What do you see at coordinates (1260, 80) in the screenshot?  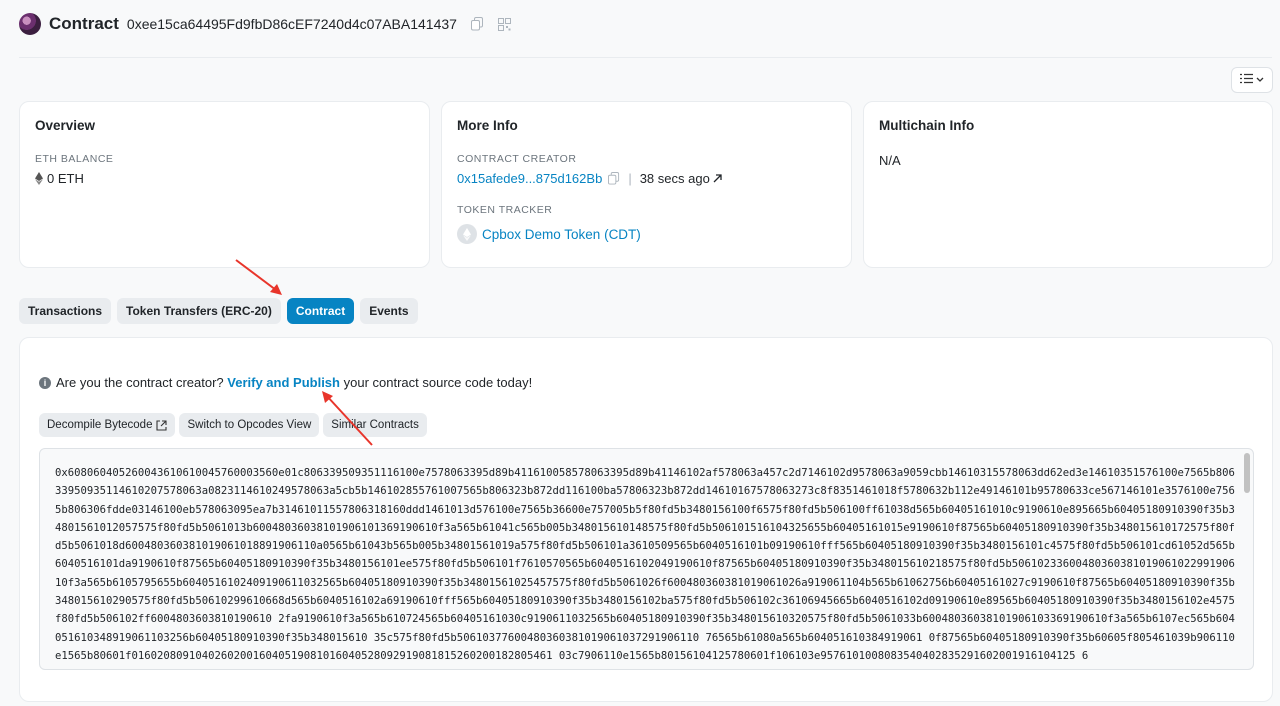 I see `chevron-down-icon` at bounding box center [1260, 80].